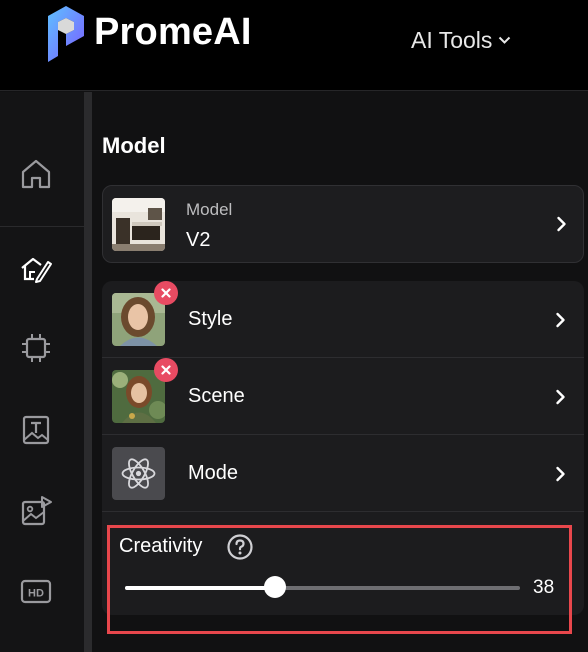 This screenshot has width=588, height=652. What do you see at coordinates (138, 224) in the screenshot?
I see `model-thumbnail` at bounding box center [138, 224].